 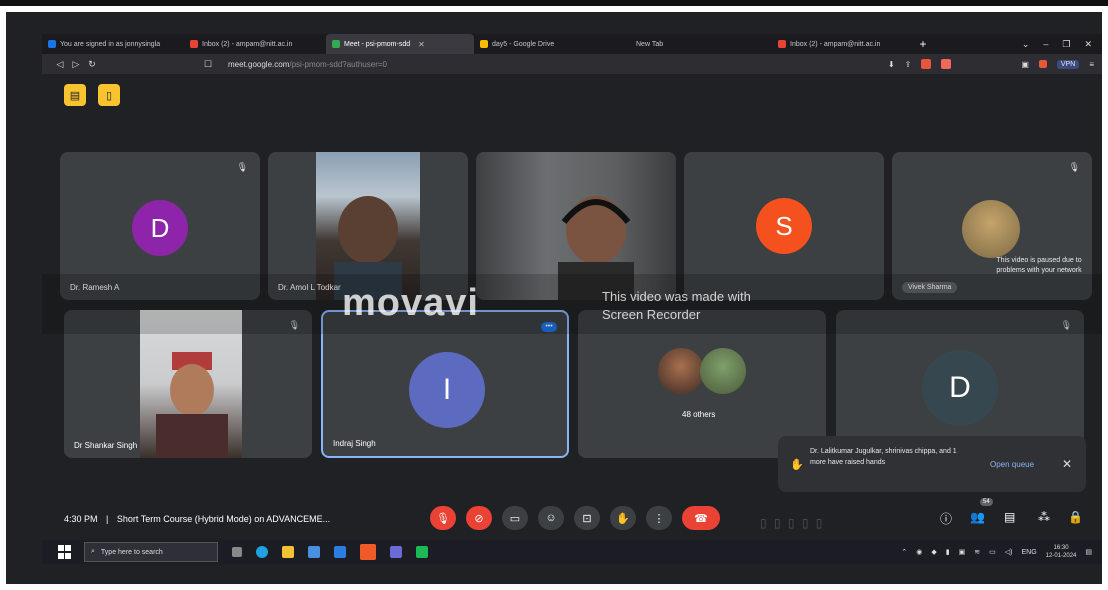 What do you see at coordinates (336, 44) in the screenshot?
I see `meet-icon` at bounding box center [336, 44].